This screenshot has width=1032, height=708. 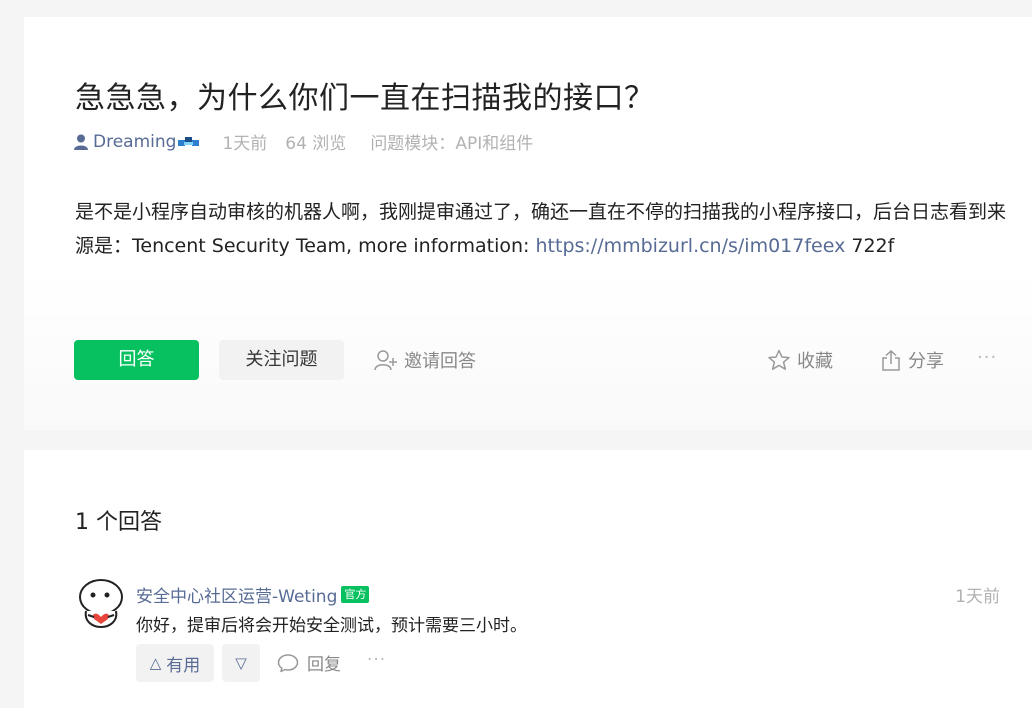 What do you see at coordinates (779, 359) in the screenshot?
I see `star-icon` at bounding box center [779, 359].